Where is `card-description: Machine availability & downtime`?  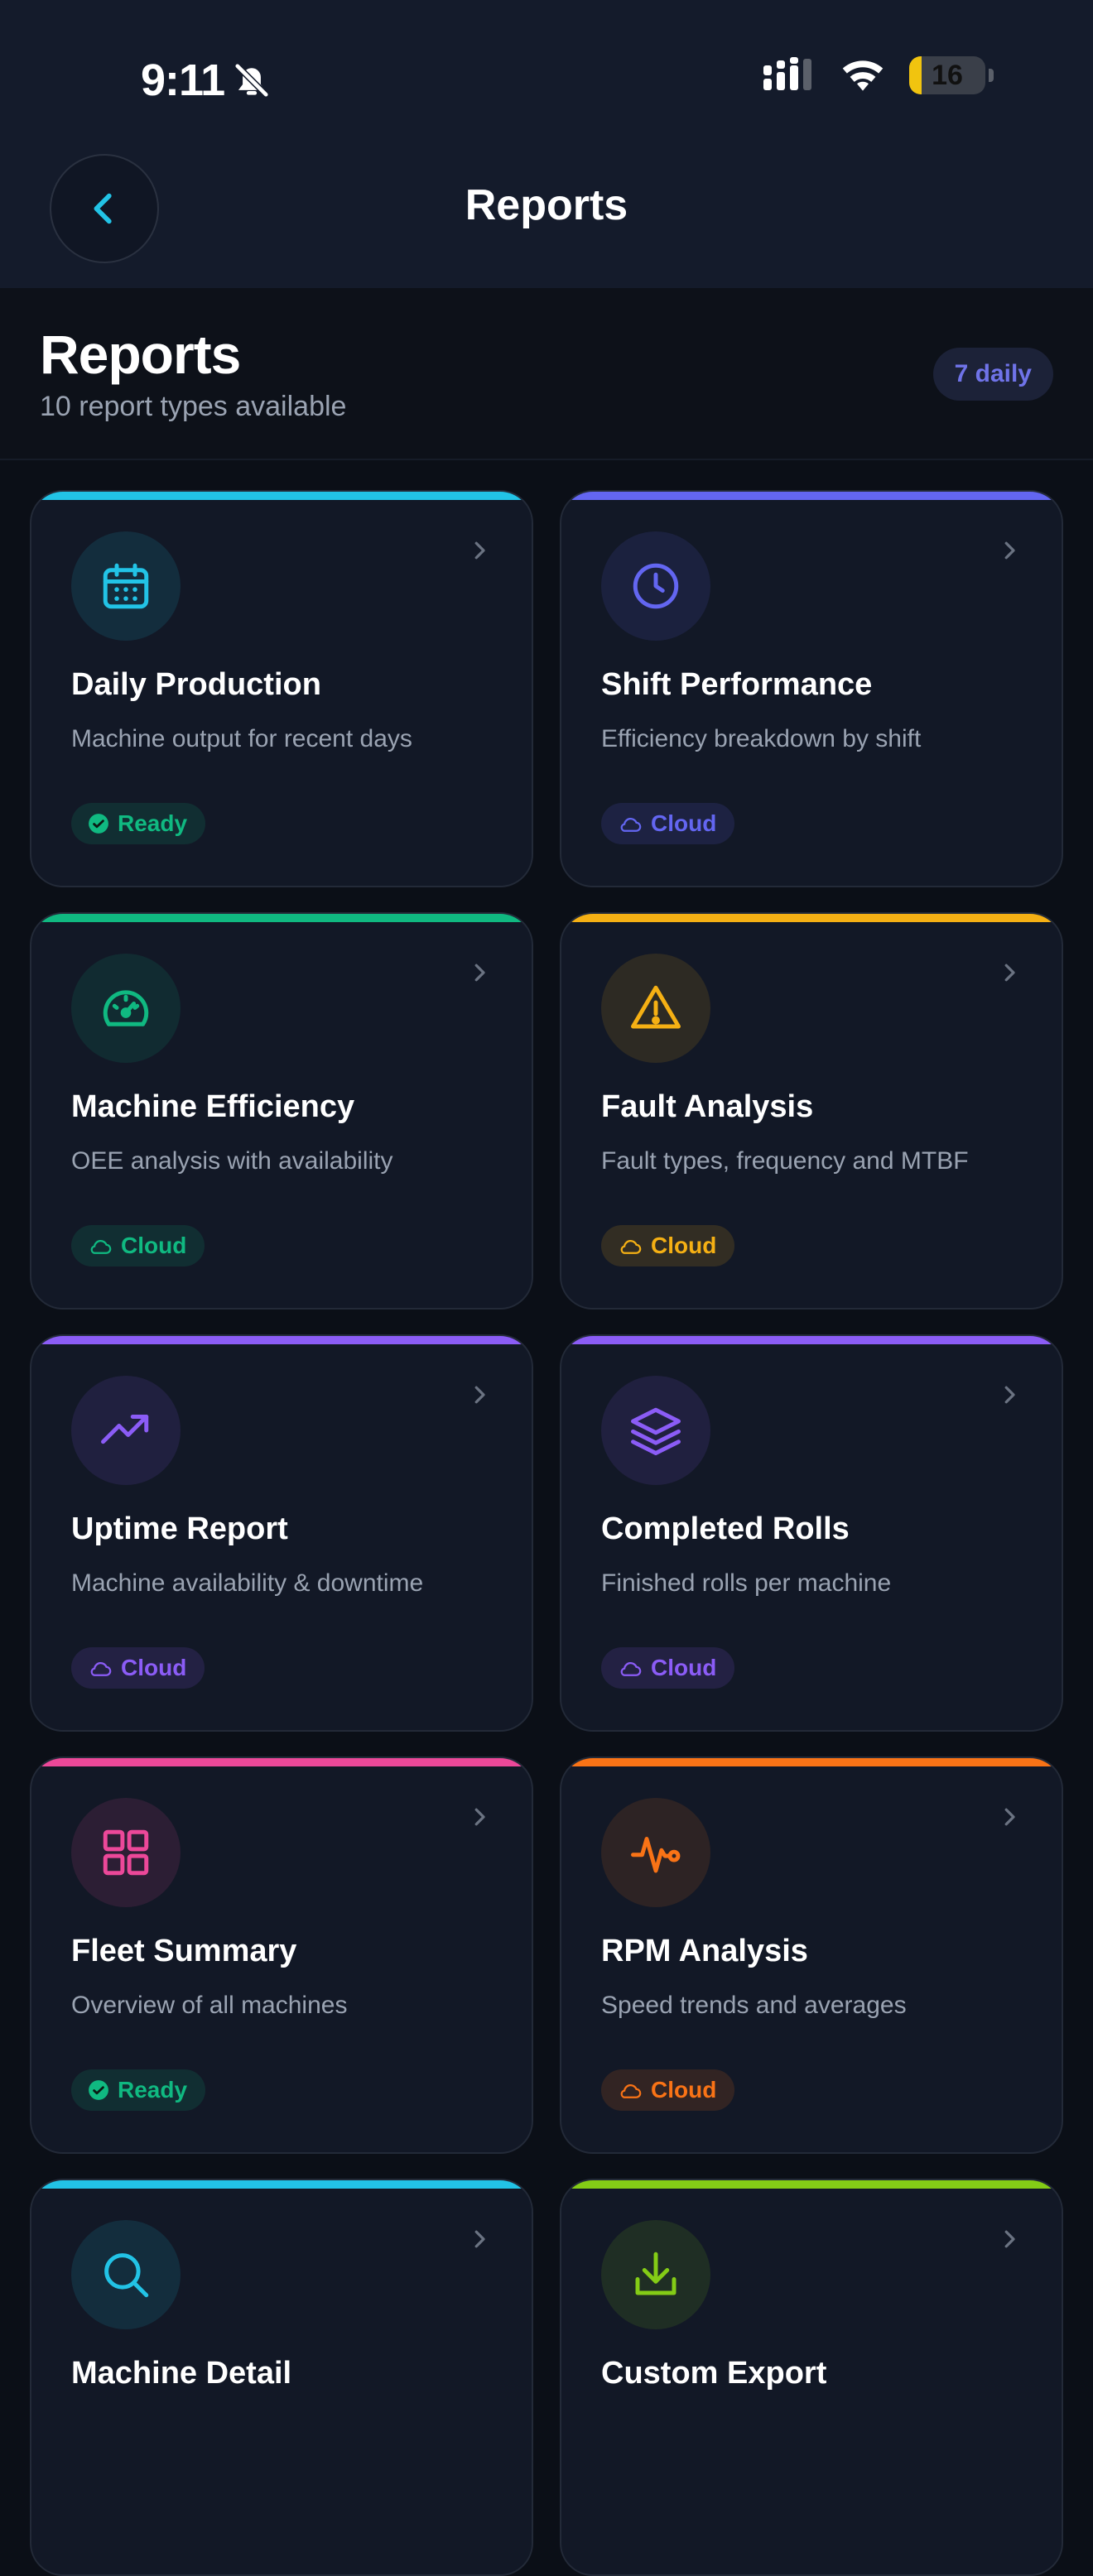
card-description: Machine availability & downtime is located at coordinates (248, 1583).